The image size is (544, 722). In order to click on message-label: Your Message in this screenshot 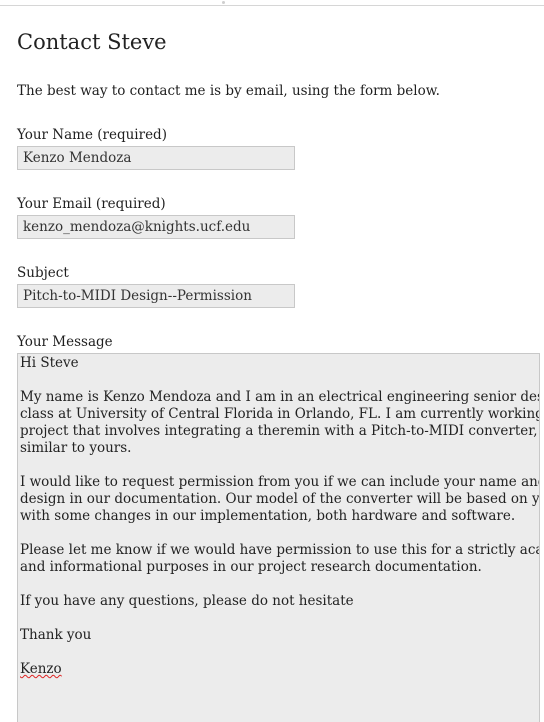, I will do `click(65, 342)`.